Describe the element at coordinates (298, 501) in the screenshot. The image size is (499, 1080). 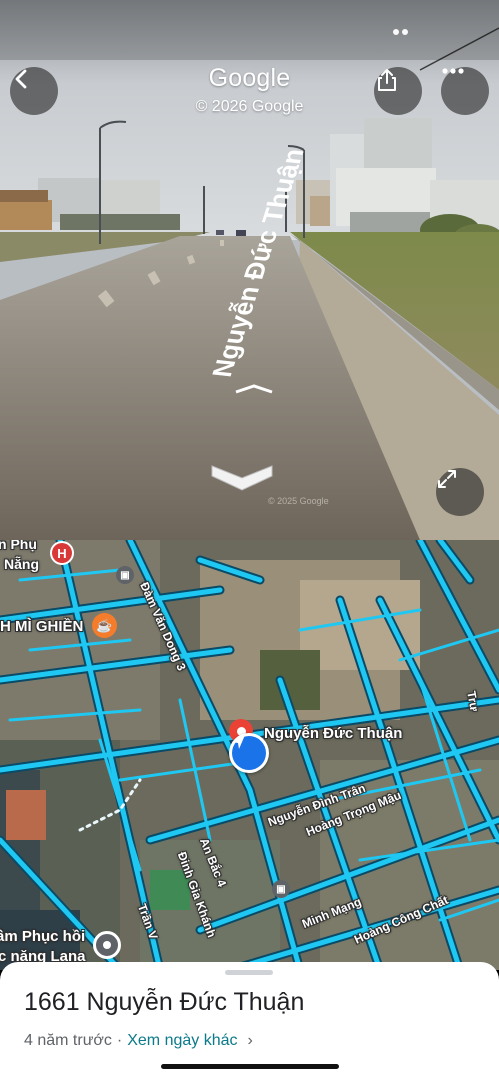
I see `image-watermark: © 2025 Google` at that location.